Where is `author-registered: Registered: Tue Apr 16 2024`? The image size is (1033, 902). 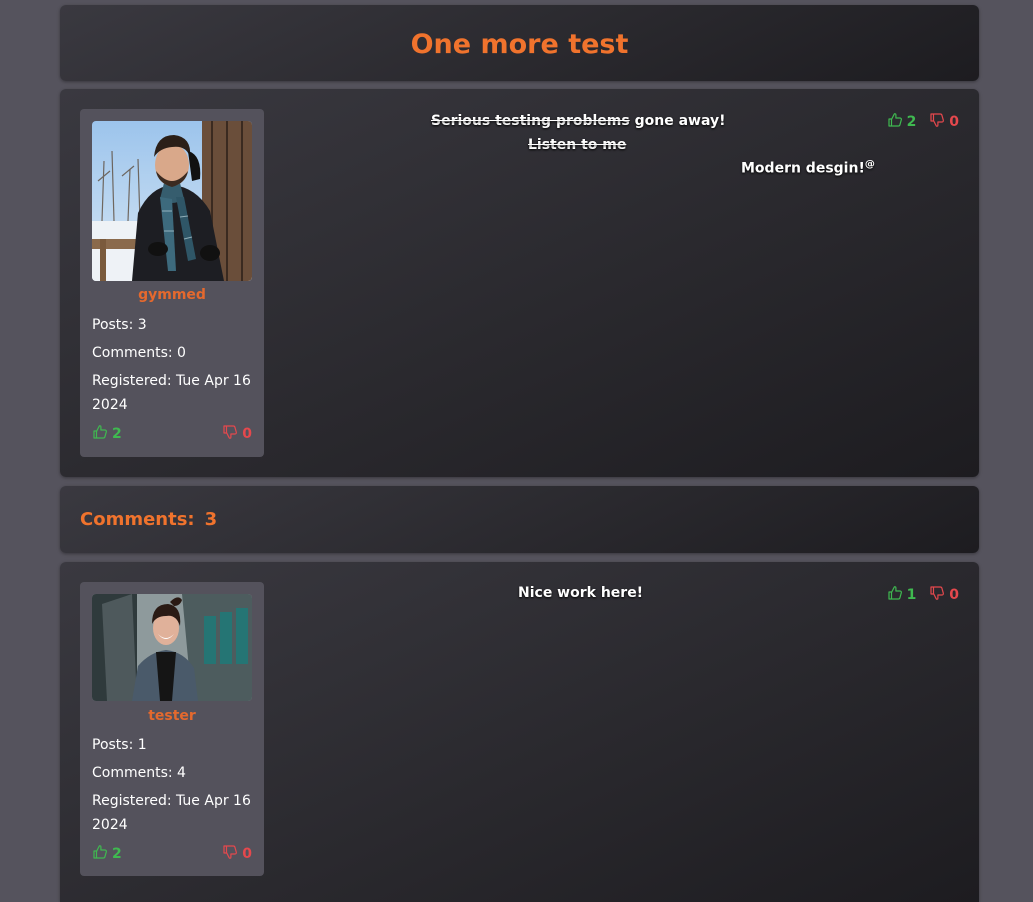 author-registered: Registered: Tue Apr 16 2024 is located at coordinates (171, 393).